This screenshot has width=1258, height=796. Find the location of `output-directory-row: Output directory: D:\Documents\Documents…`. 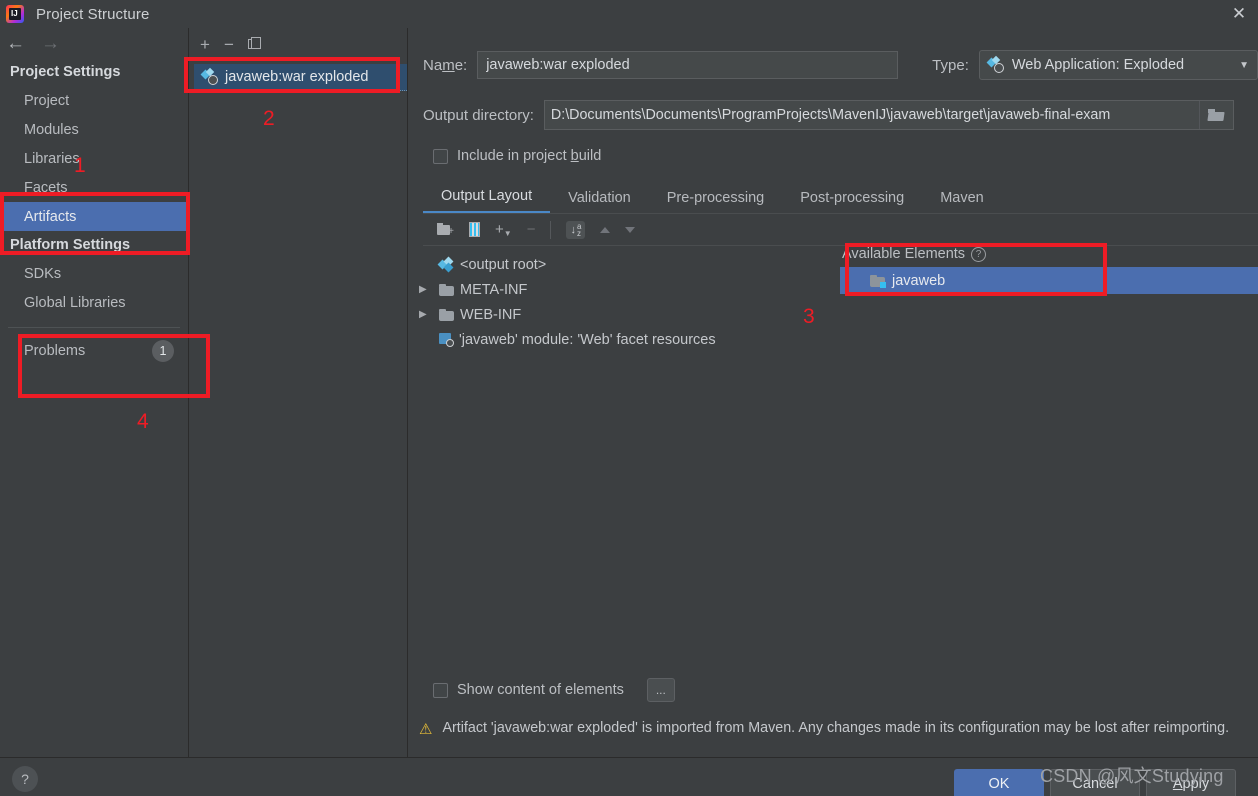

output-directory-row: Output directory: D:\Documents\Documents… is located at coordinates (833, 105).